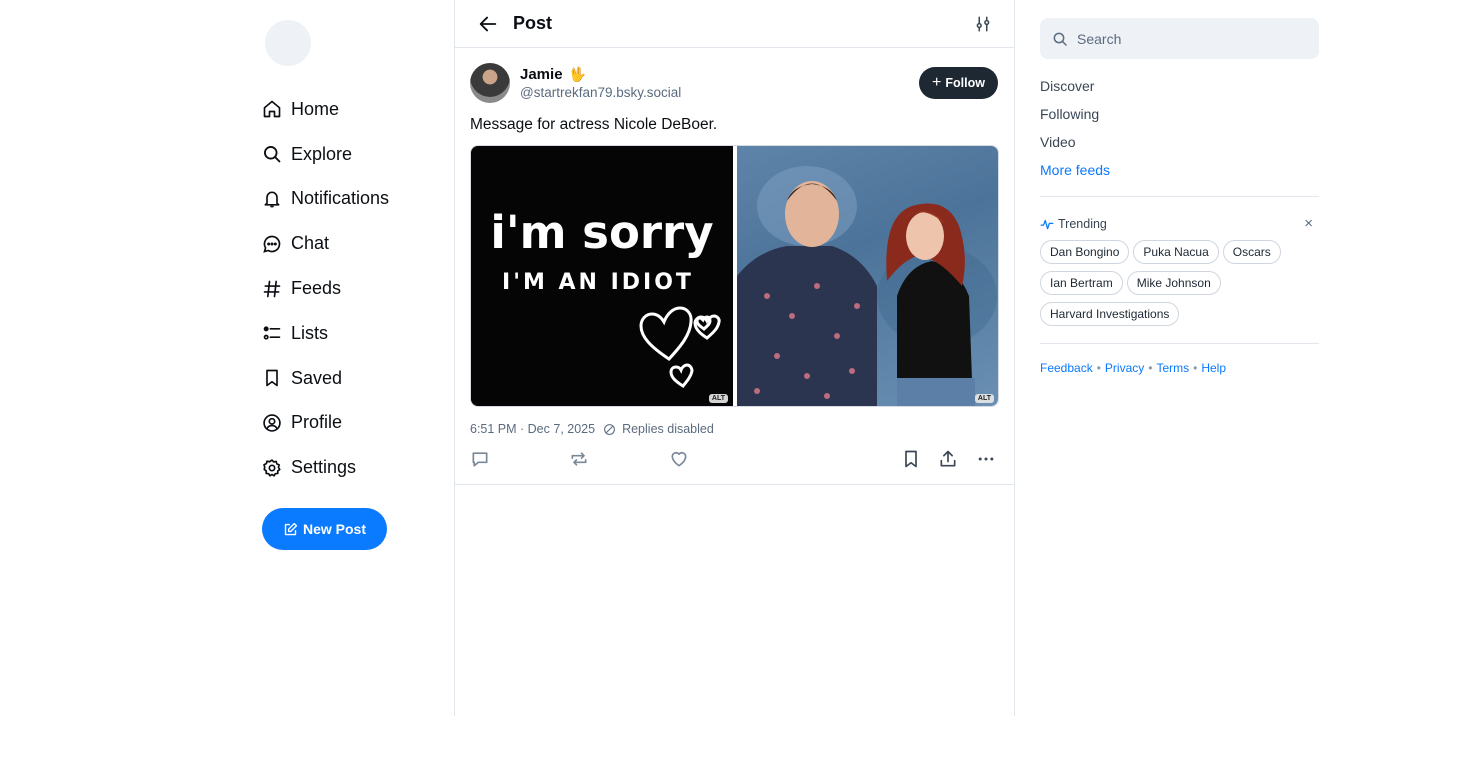  Describe the element at coordinates (1082, 223) in the screenshot. I see `trending-title: Trending` at that location.